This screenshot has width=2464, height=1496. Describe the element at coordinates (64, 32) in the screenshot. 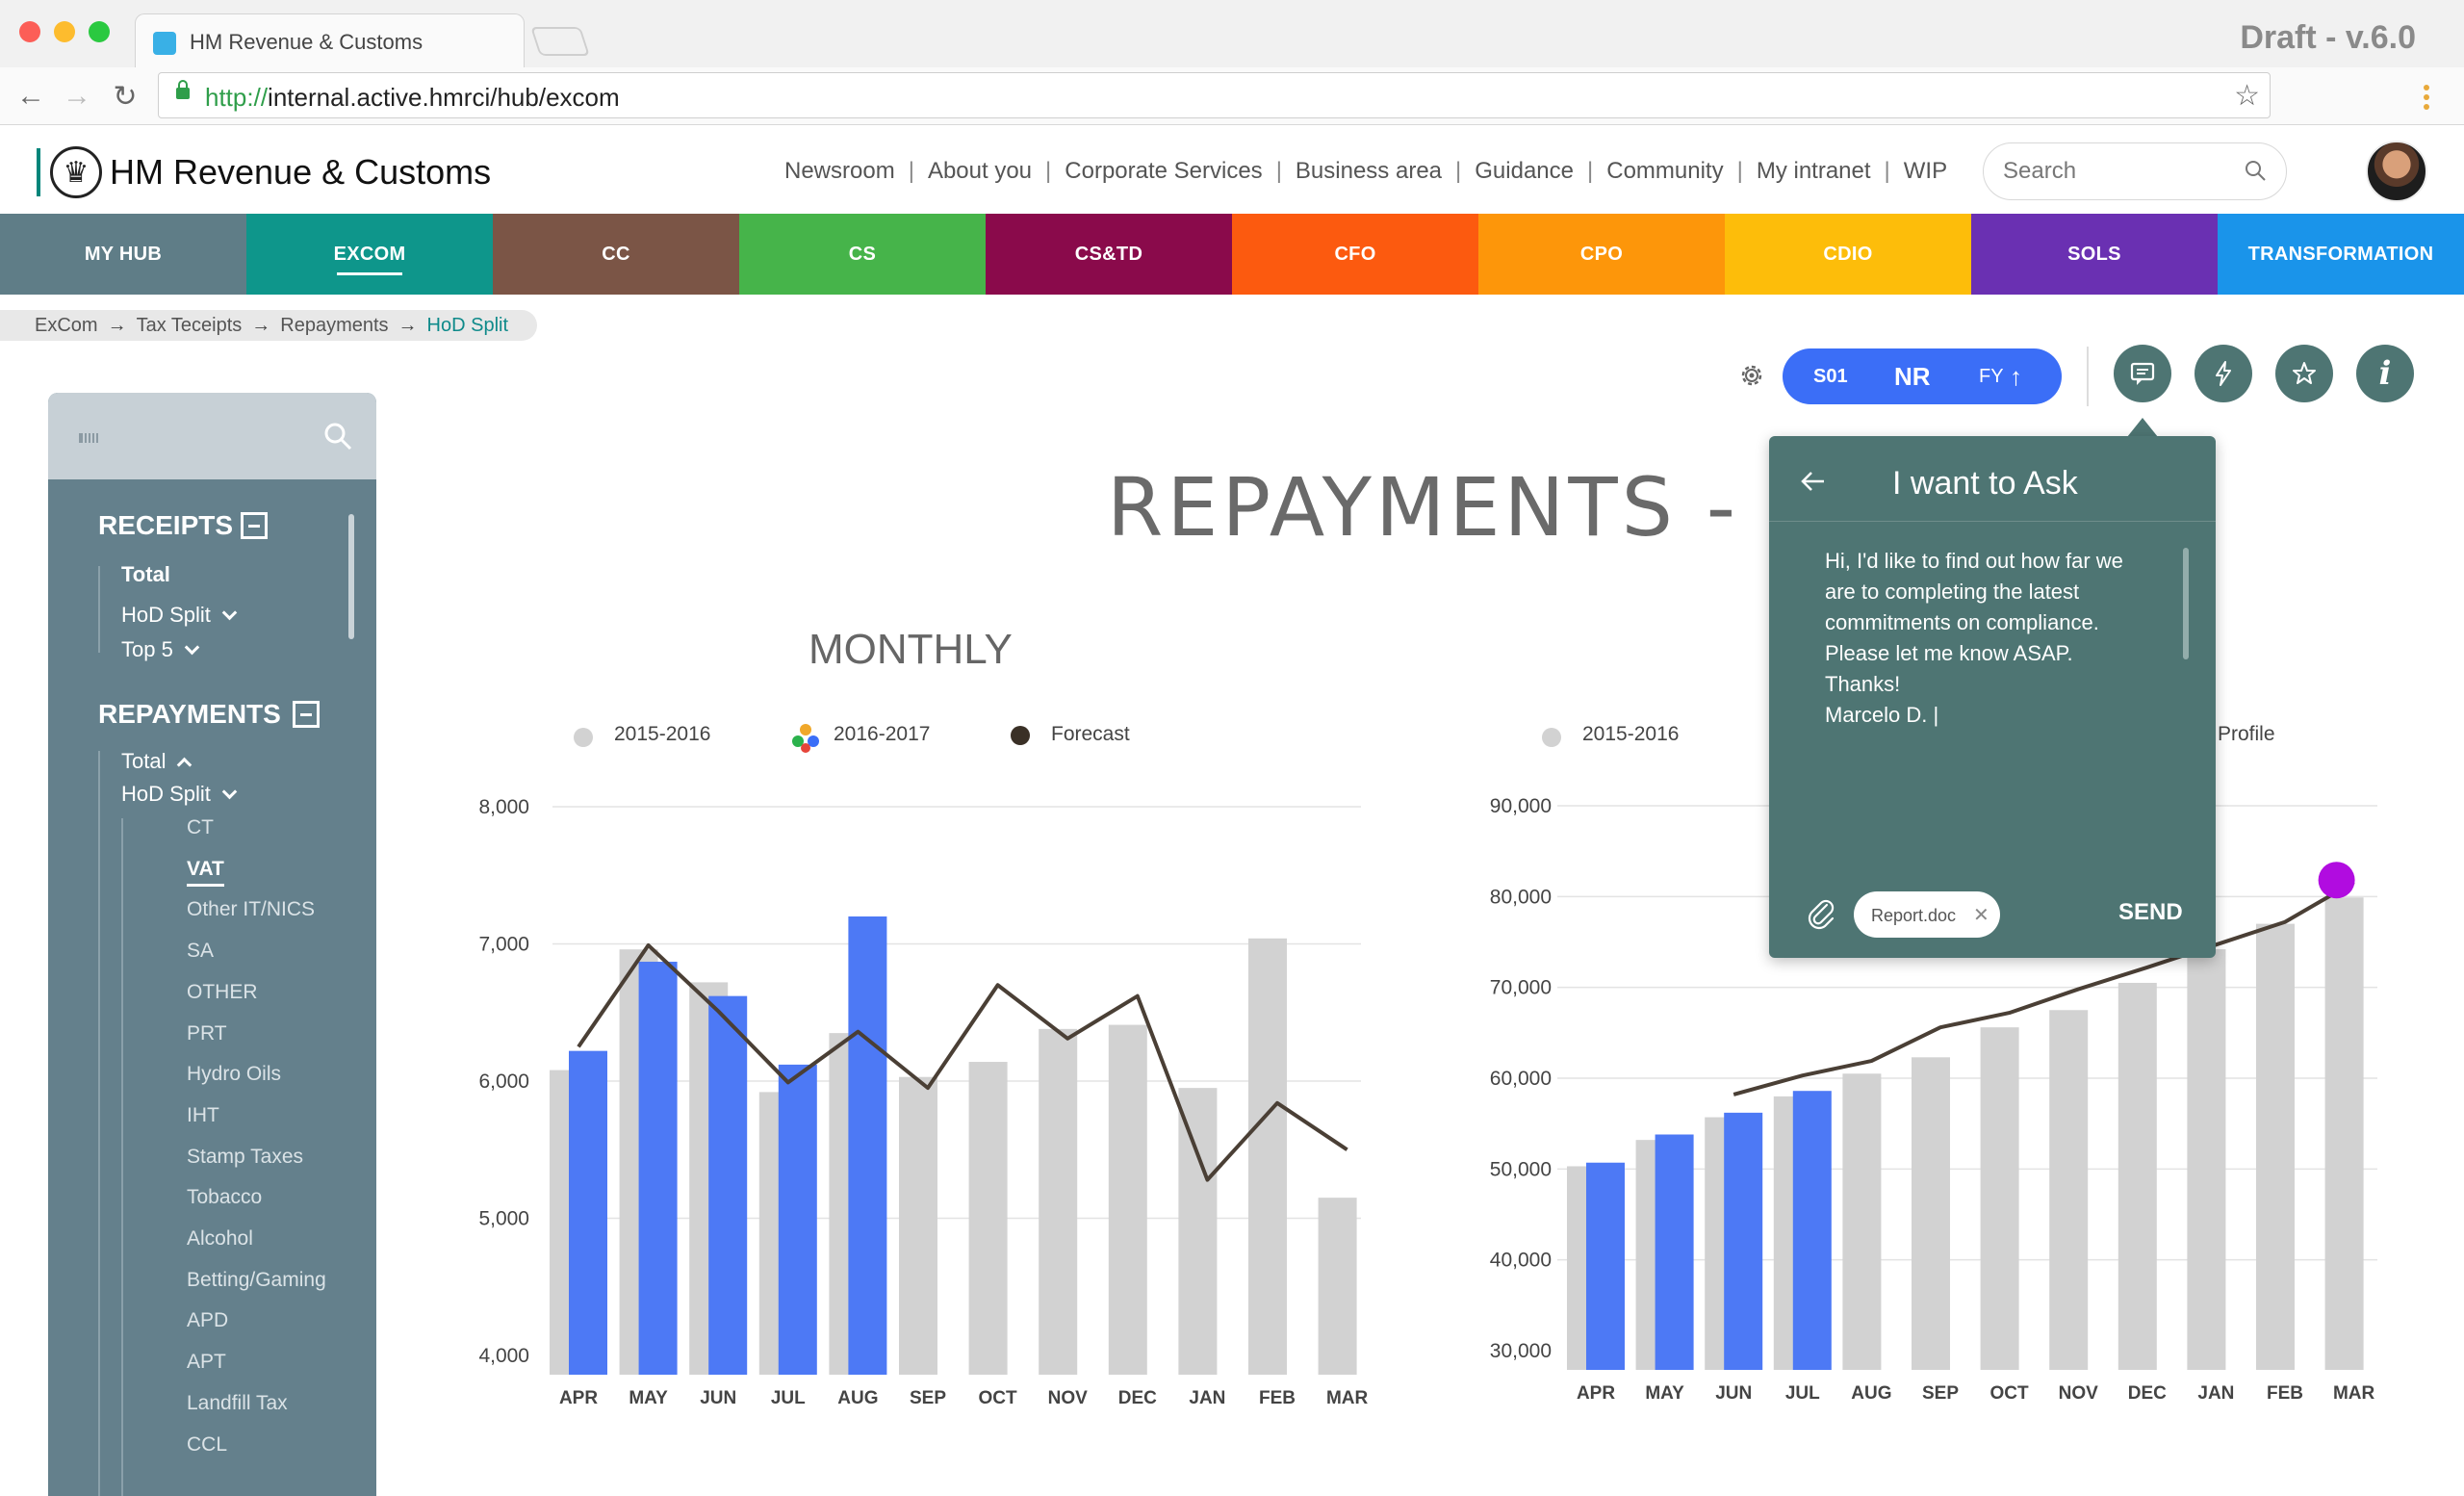

I see `minimize-window-button` at that location.